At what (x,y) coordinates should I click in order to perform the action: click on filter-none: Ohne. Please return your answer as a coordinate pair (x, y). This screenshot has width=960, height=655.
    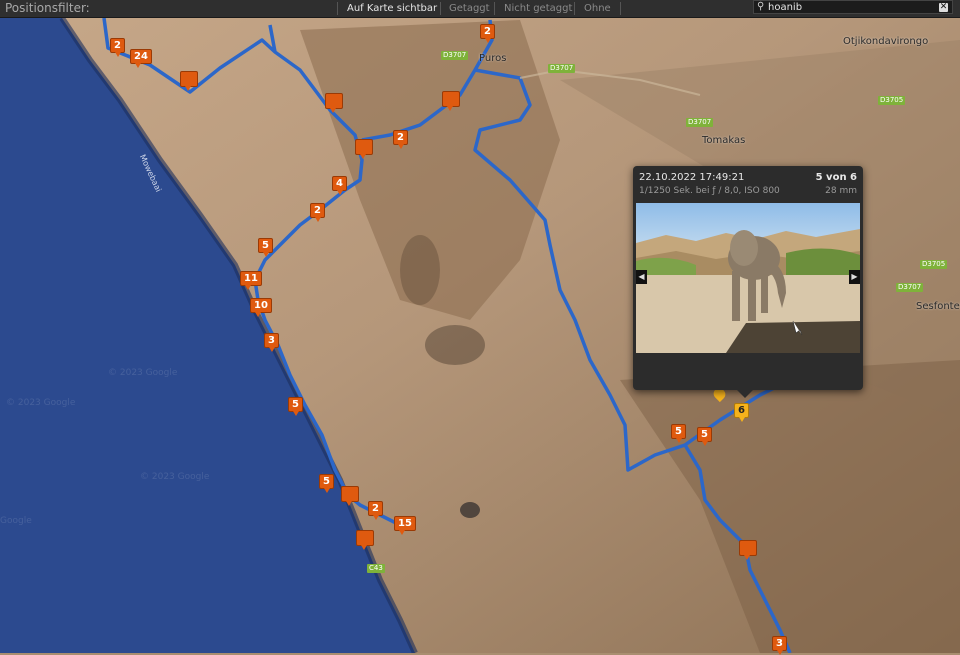
    Looking at the image, I should click on (597, 8).